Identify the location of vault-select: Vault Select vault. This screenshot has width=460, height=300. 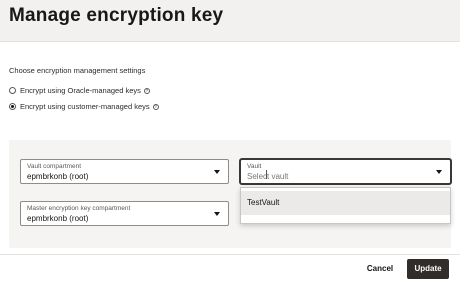
(345, 171).